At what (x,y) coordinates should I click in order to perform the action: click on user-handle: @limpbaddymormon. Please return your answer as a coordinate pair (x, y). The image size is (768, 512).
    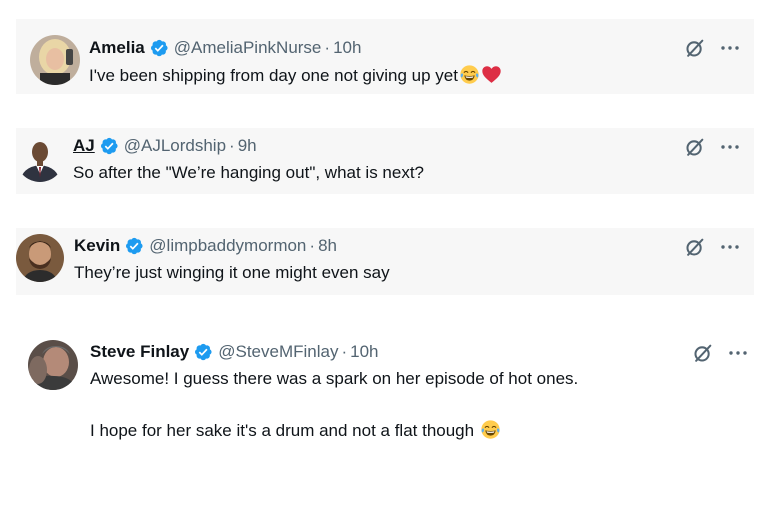
    Looking at the image, I should click on (227, 246).